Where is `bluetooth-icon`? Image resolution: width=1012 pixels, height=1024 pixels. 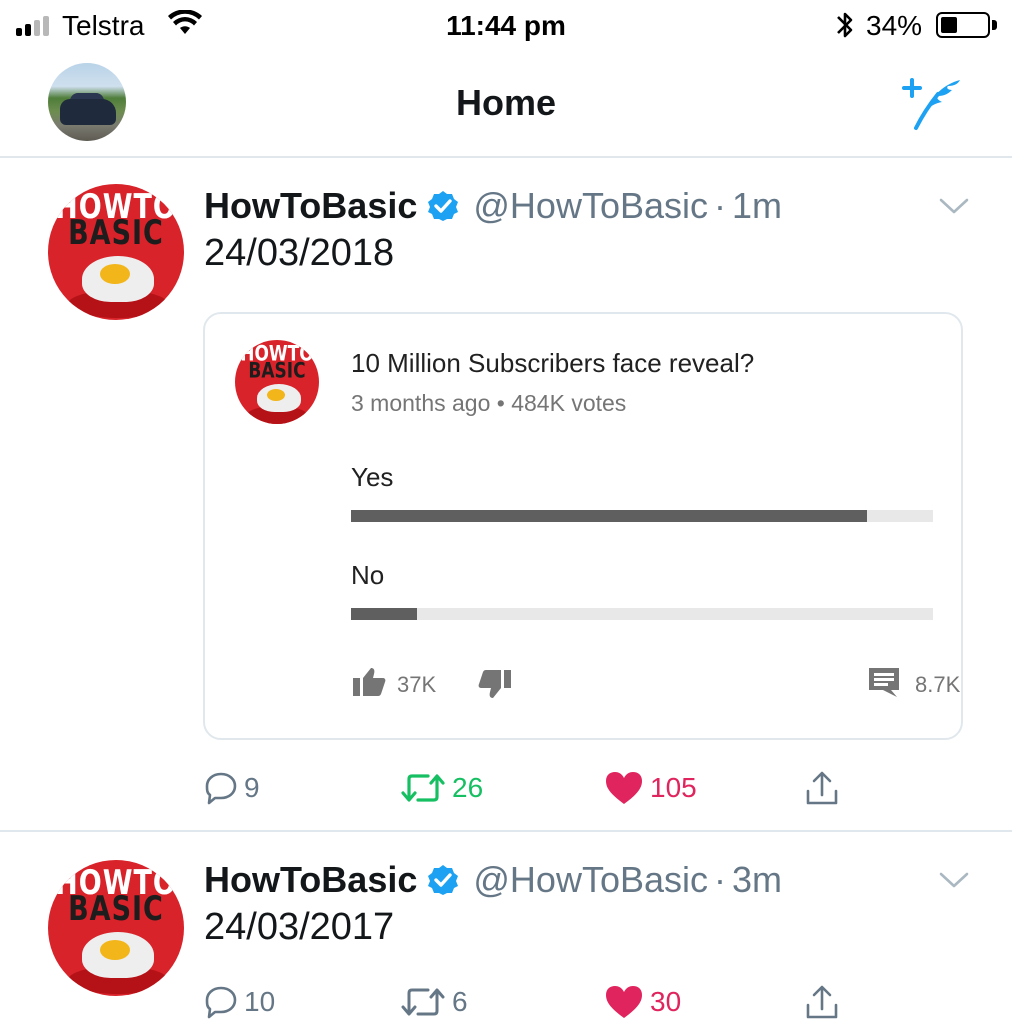
bluetooth-icon is located at coordinates (845, 25).